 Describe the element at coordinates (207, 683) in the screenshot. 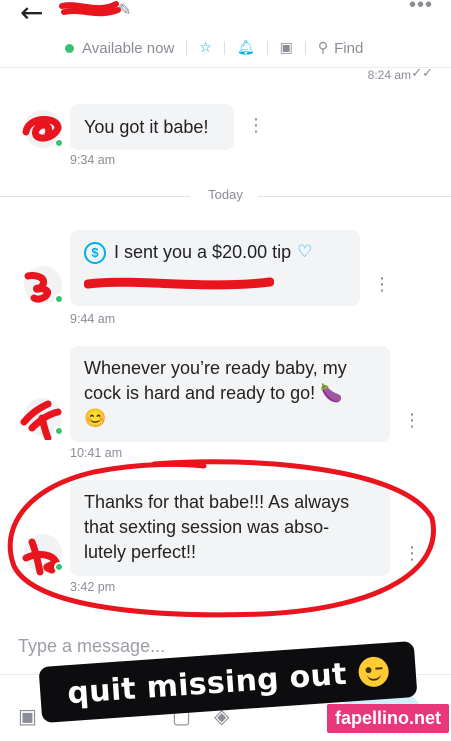

I see `sticker-text: quit missing out` at that location.